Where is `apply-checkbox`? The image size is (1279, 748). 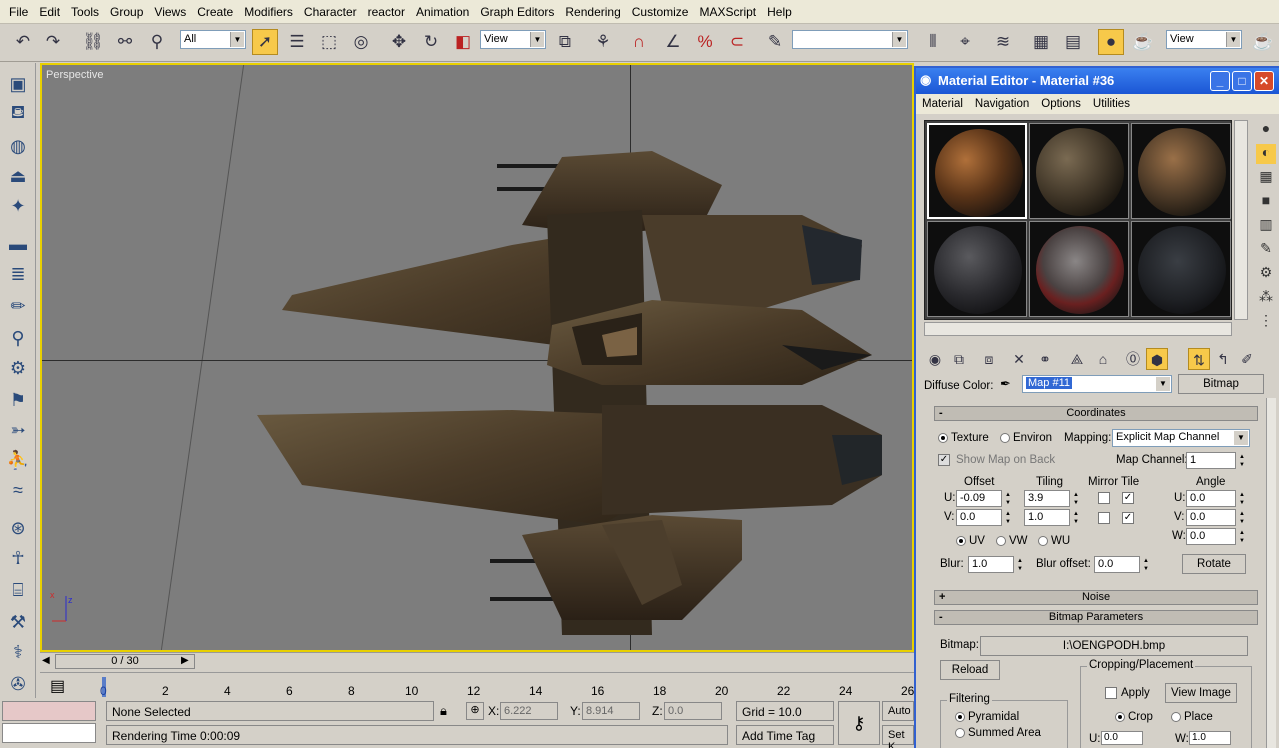
apply-checkbox is located at coordinates (1111, 693).